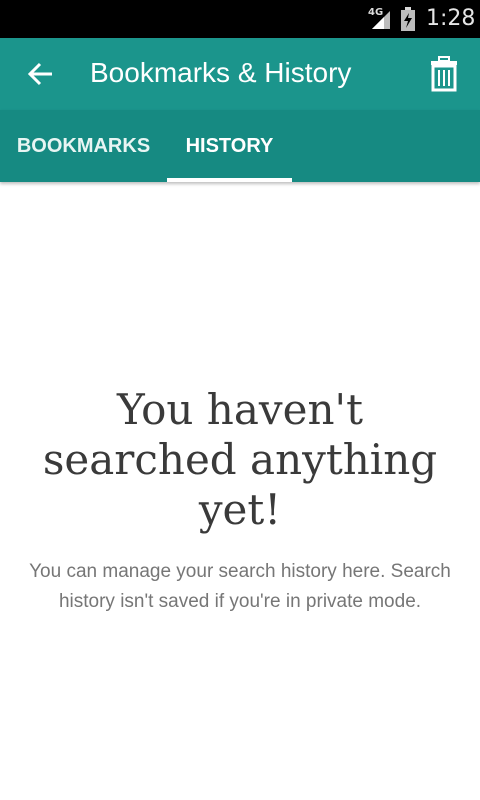 This screenshot has width=480, height=800. What do you see at coordinates (240, 19) in the screenshot?
I see `status-bar: 4G 1:28` at bounding box center [240, 19].